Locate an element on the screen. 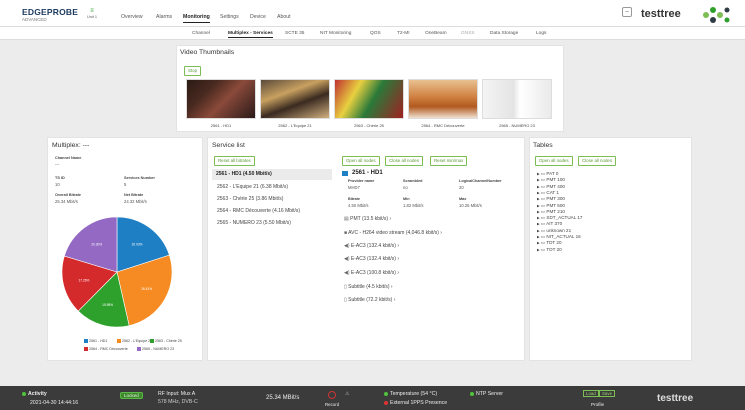 This screenshot has width=745, height=410. unit-selector: ≡ Unit 1 is located at coordinates (92, 15).